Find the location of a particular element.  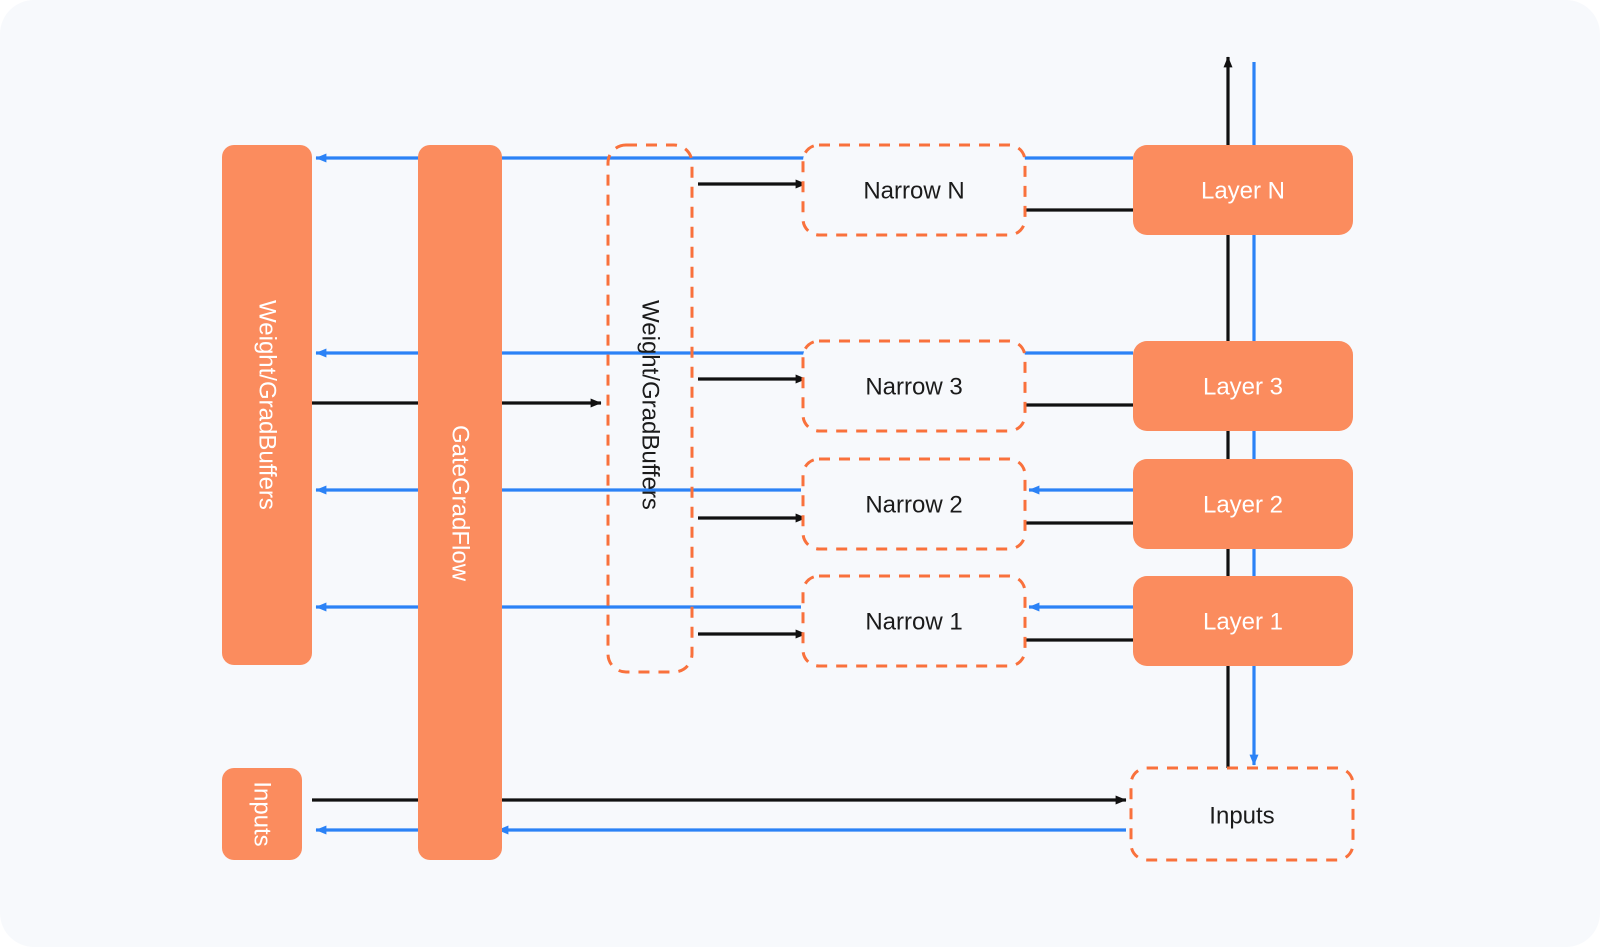

layer-node-label: Layer 3 is located at coordinates (1243, 387).